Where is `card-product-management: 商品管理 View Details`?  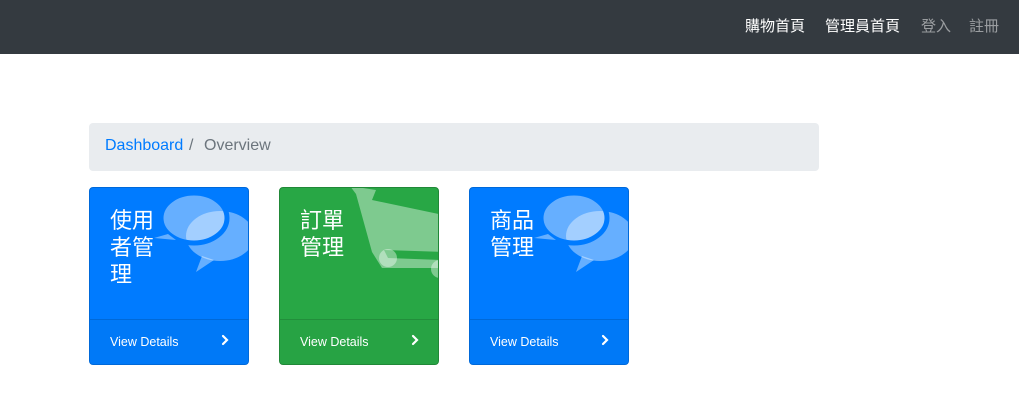
card-product-management: 商品管理 View Details is located at coordinates (549, 276).